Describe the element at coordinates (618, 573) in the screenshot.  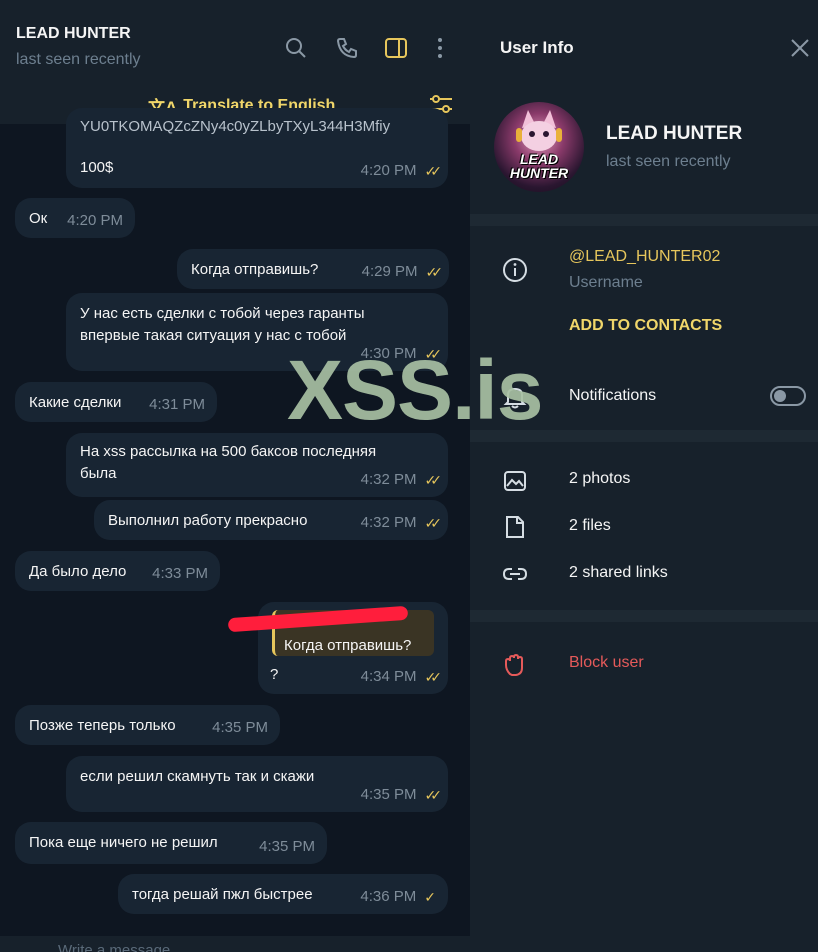
I see `shared-links-link: 2 shared links` at that location.